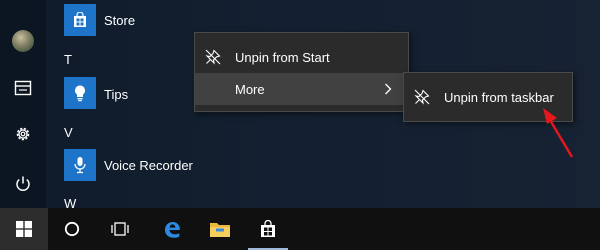 The width and height of the screenshot is (600, 250). Describe the element at coordinates (119, 20) in the screenshot. I see `store-app-label: Store` at that location.